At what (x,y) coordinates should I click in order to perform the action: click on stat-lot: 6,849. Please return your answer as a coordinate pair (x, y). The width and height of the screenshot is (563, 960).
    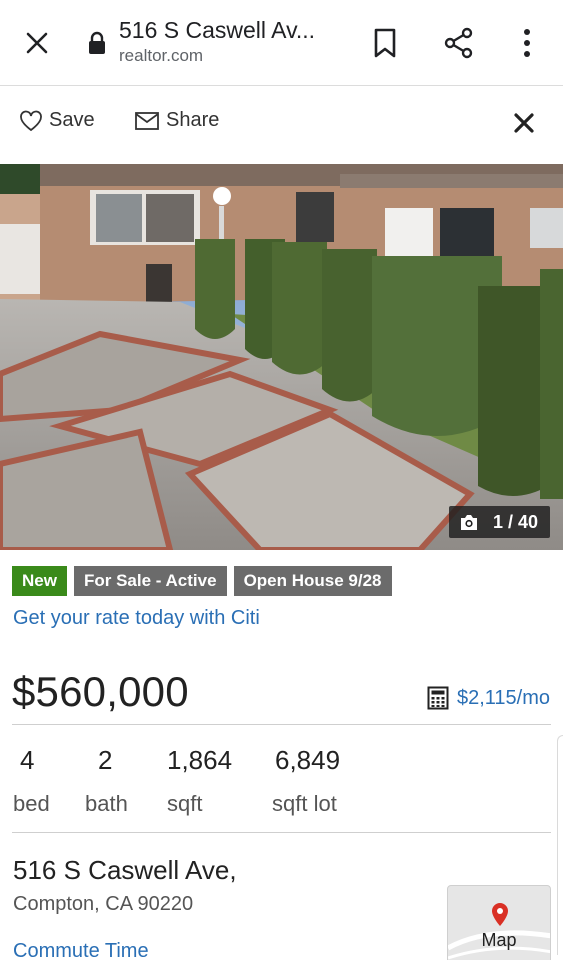
    Looking at the image, I should click on (307, 760).